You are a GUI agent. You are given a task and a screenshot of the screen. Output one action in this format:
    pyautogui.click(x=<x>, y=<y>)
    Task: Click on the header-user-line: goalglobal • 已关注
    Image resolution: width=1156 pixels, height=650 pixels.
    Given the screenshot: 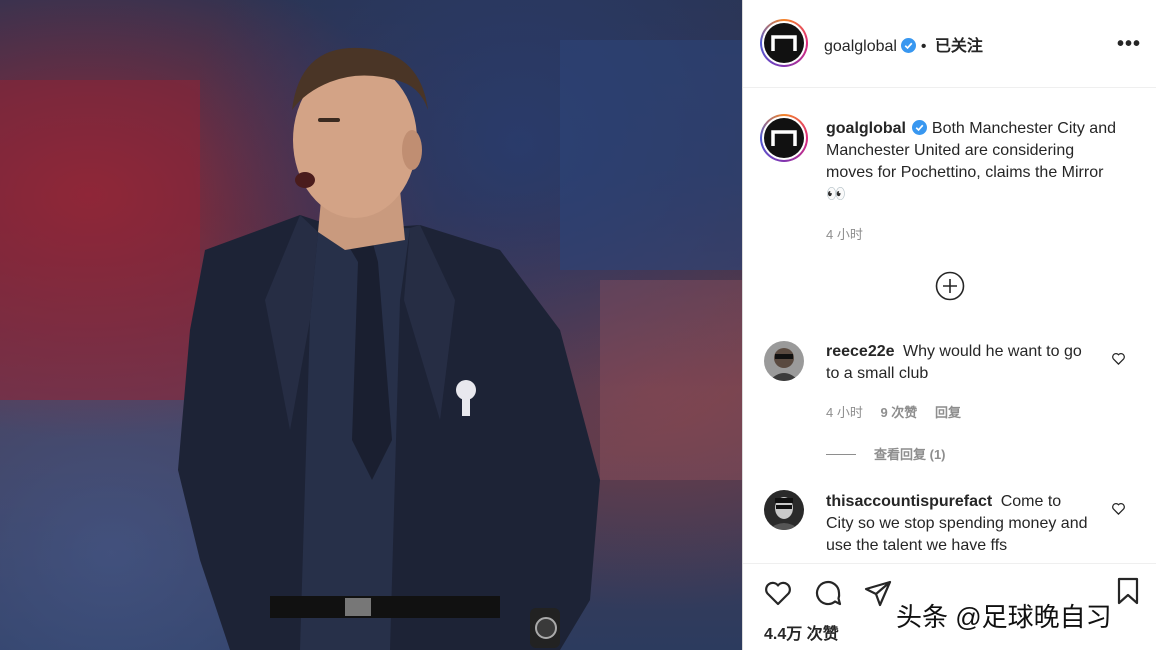 What is the action you would take?
    pyautogui.click(x=903, y=44)
    